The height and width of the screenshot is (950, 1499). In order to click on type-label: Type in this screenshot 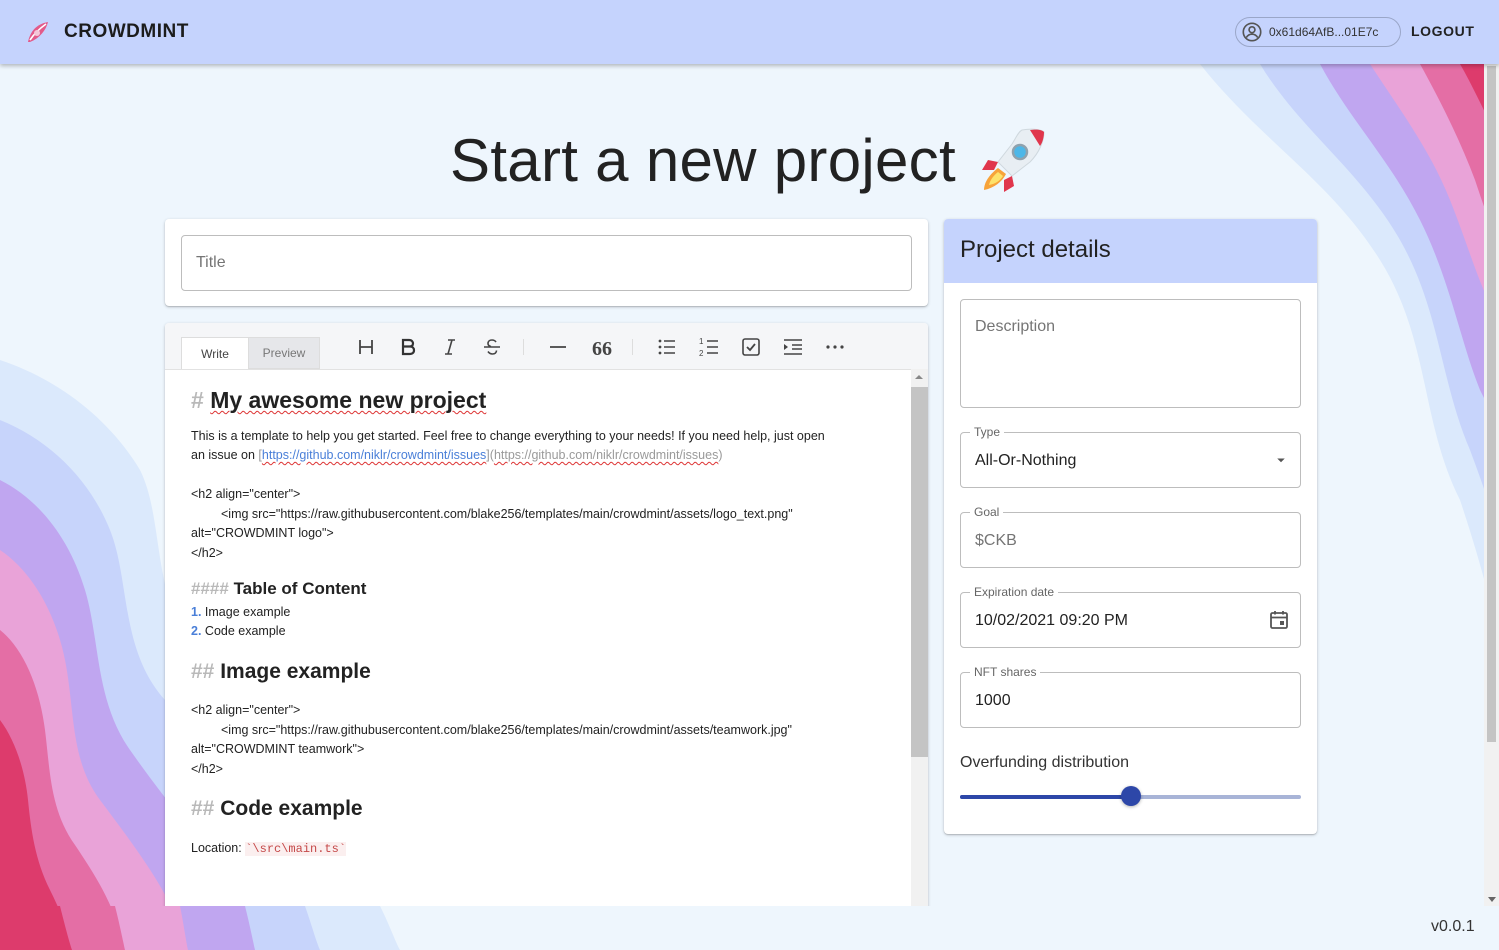, I will do `click(987, 432)`.